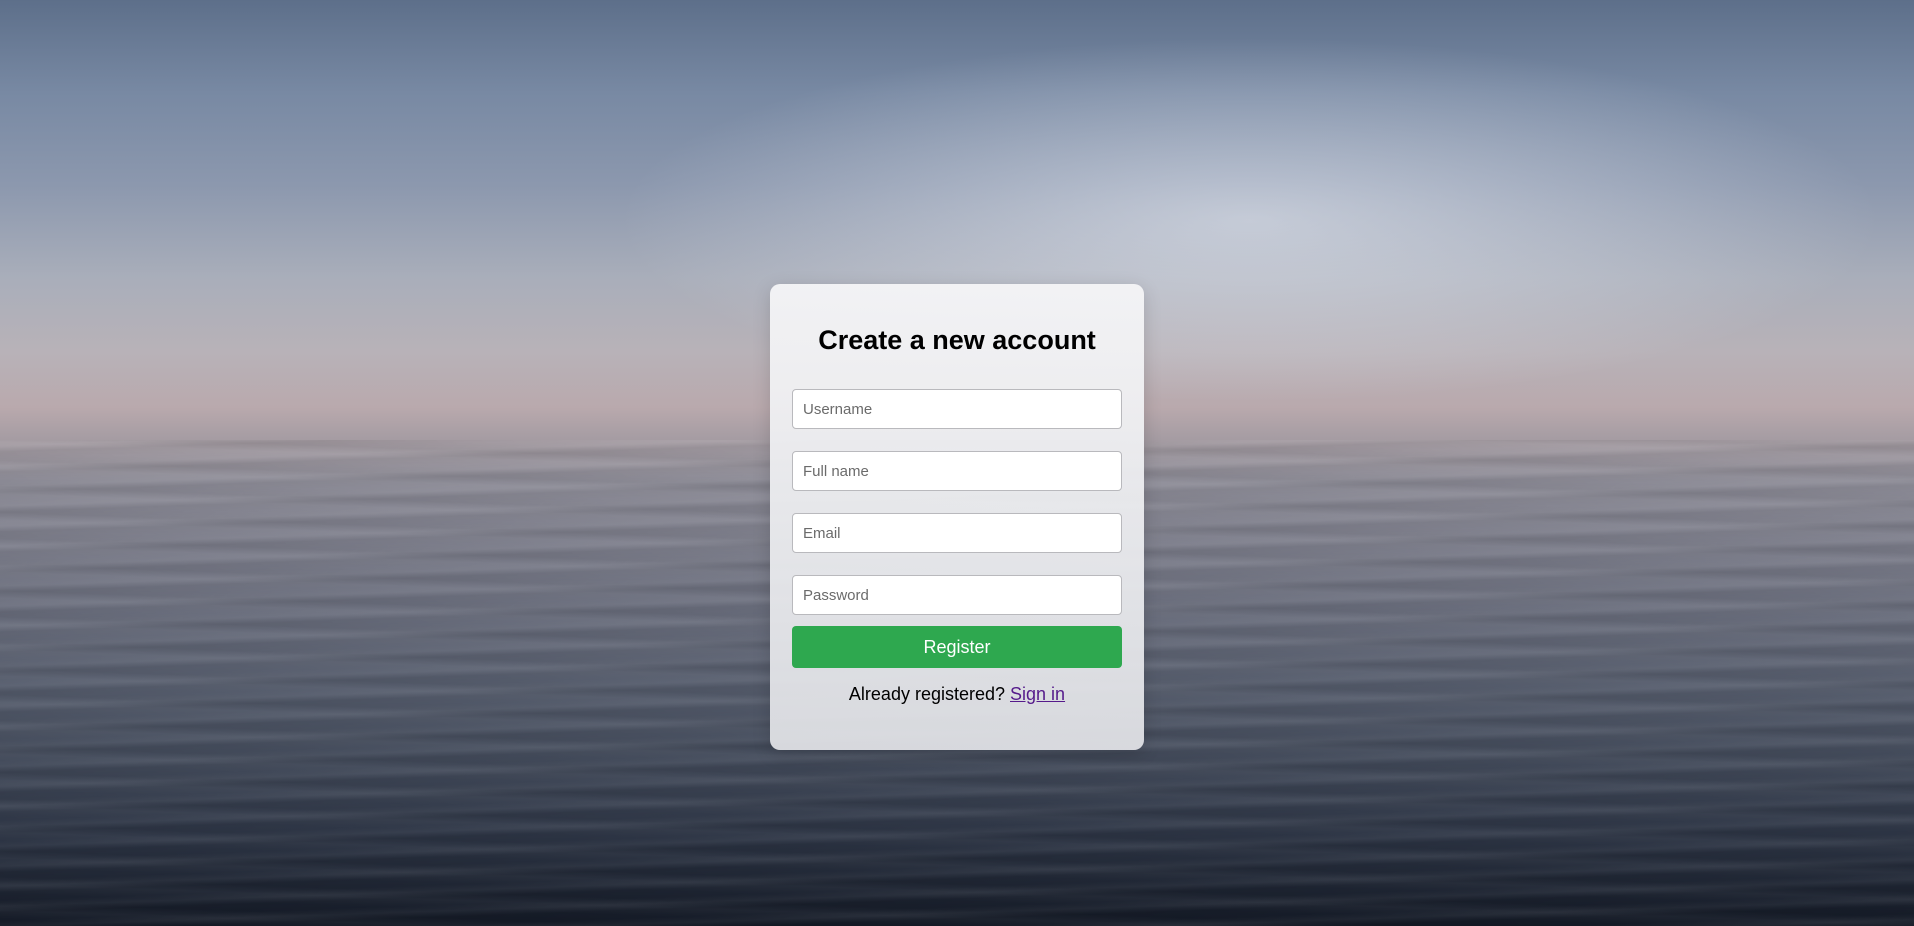 Image resolution: width=1914 pixels, height=926 pixels. I want to click on fullname-input, so click(957, 471).